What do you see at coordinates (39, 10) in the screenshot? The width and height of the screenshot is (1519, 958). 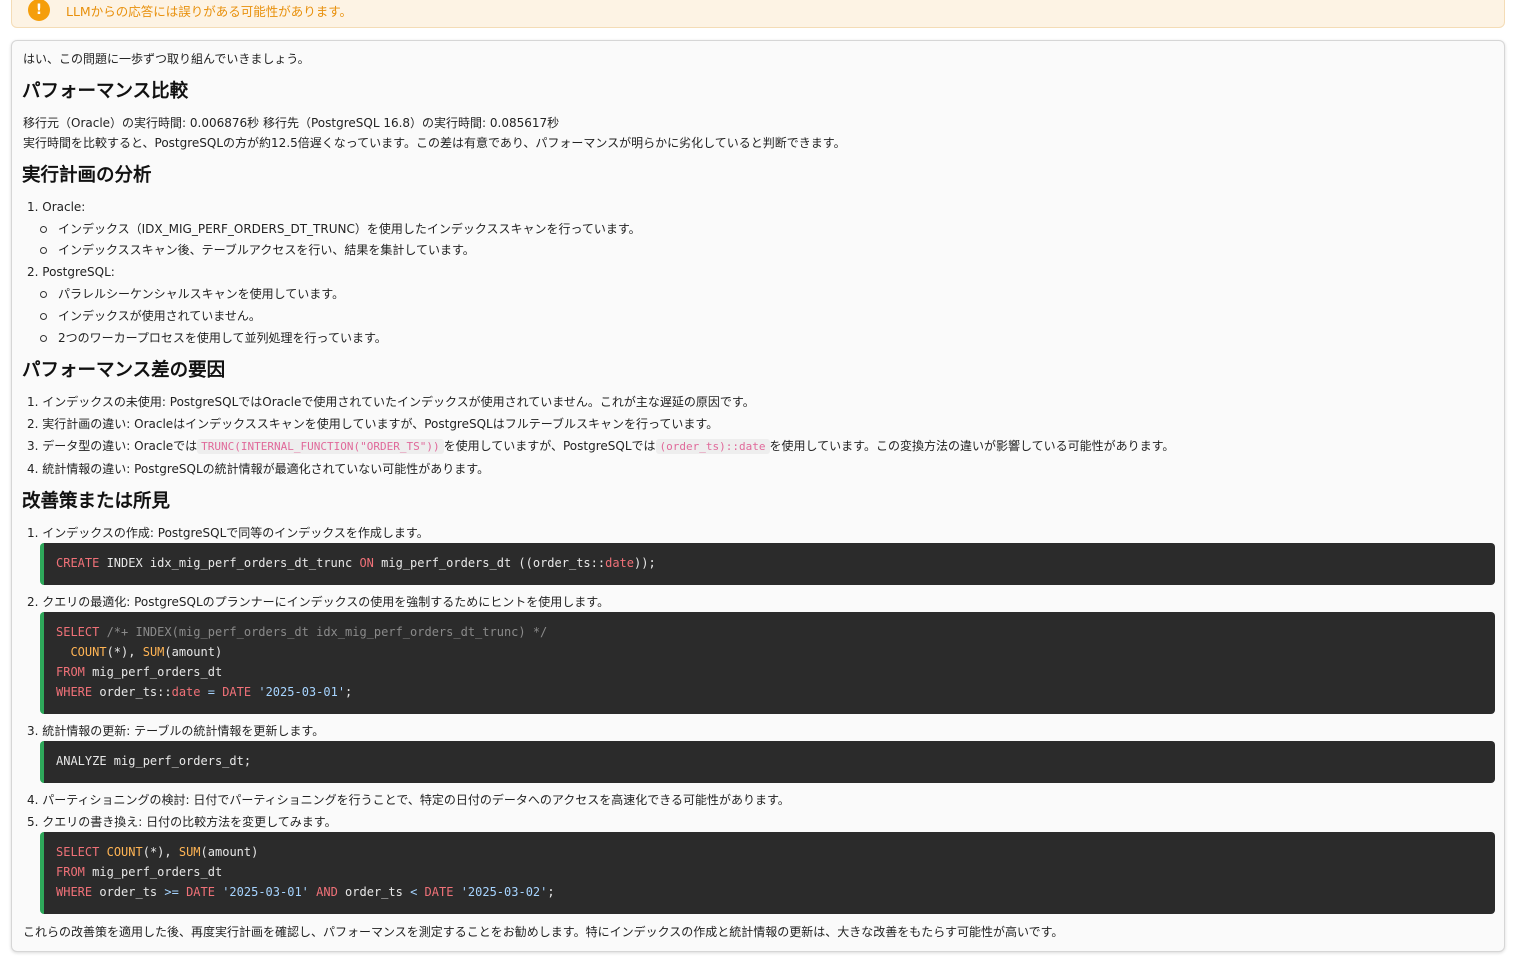 I see `warning-icon: !` at bounding box center [39, 10].